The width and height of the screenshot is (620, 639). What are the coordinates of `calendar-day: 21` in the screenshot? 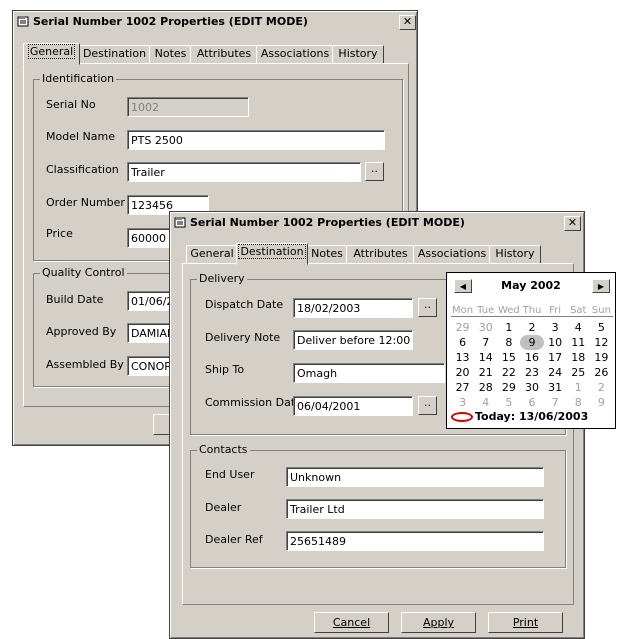 It's located at (485, 372).